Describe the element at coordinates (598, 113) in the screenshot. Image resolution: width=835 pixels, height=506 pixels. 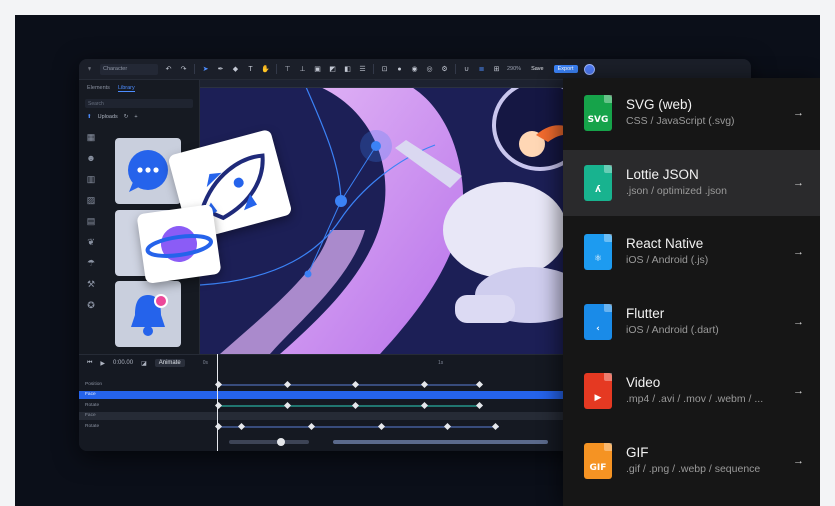
I see `svg-file-icon: SVG` at that location.